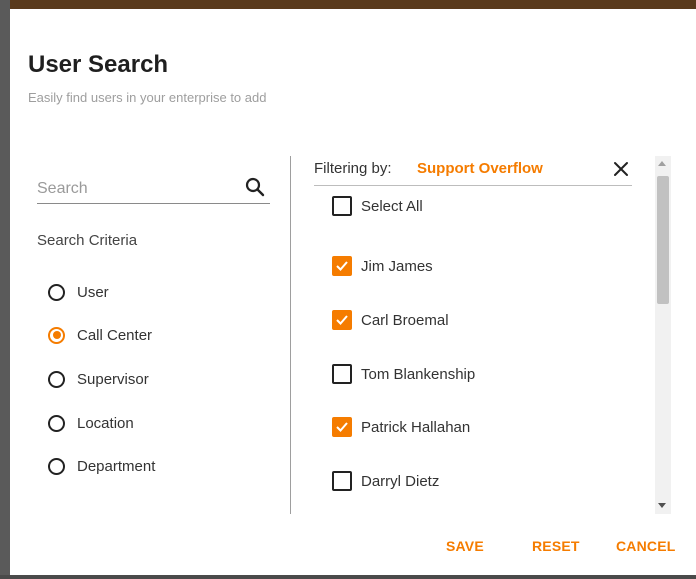 Image resolution: width=696 pixels, height=579 pixels. What do you see at coordinates (646, 546) in the screenshot?
I see `cancel-button: CANCEL` at bounding box center [646, 546].